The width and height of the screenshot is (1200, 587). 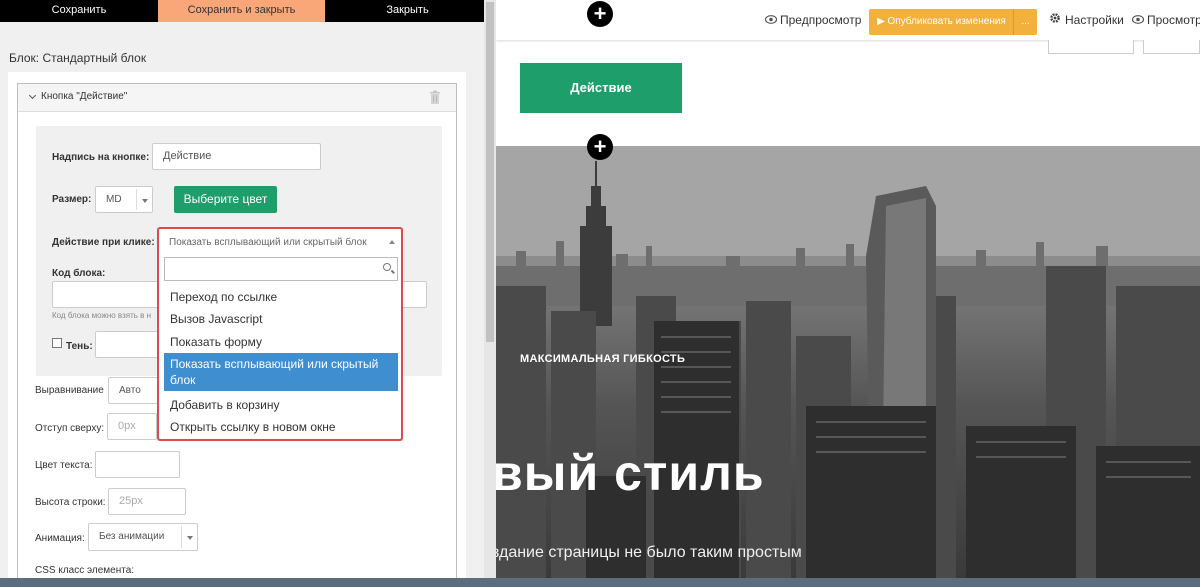 I want to click on block-title: Блок: Стандартный блок, so click(x=78, y=58).